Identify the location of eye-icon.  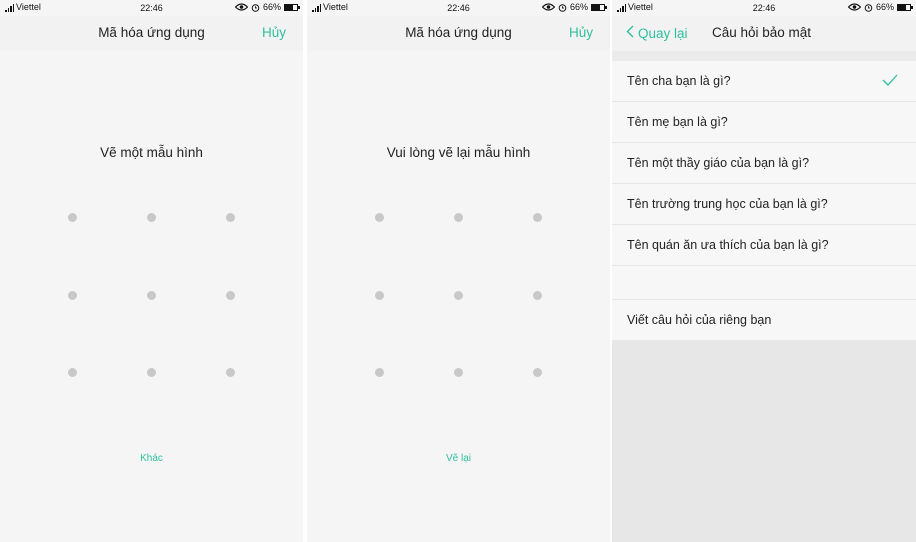
(854, 7).